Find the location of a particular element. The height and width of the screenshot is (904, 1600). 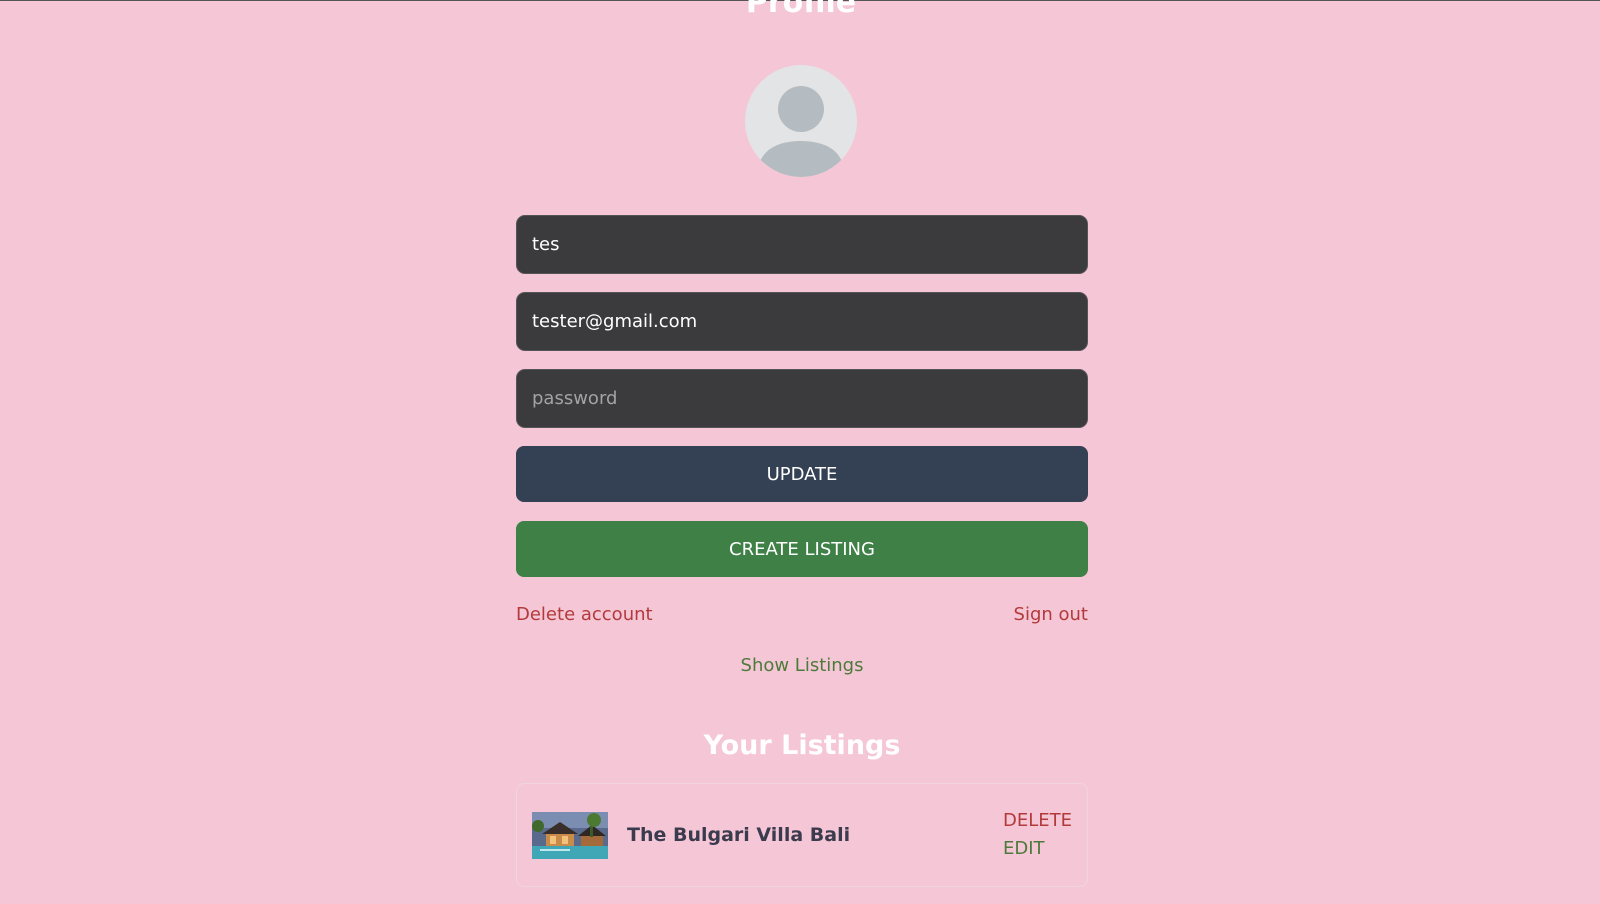

email-input is located at coordinates (802, 321).